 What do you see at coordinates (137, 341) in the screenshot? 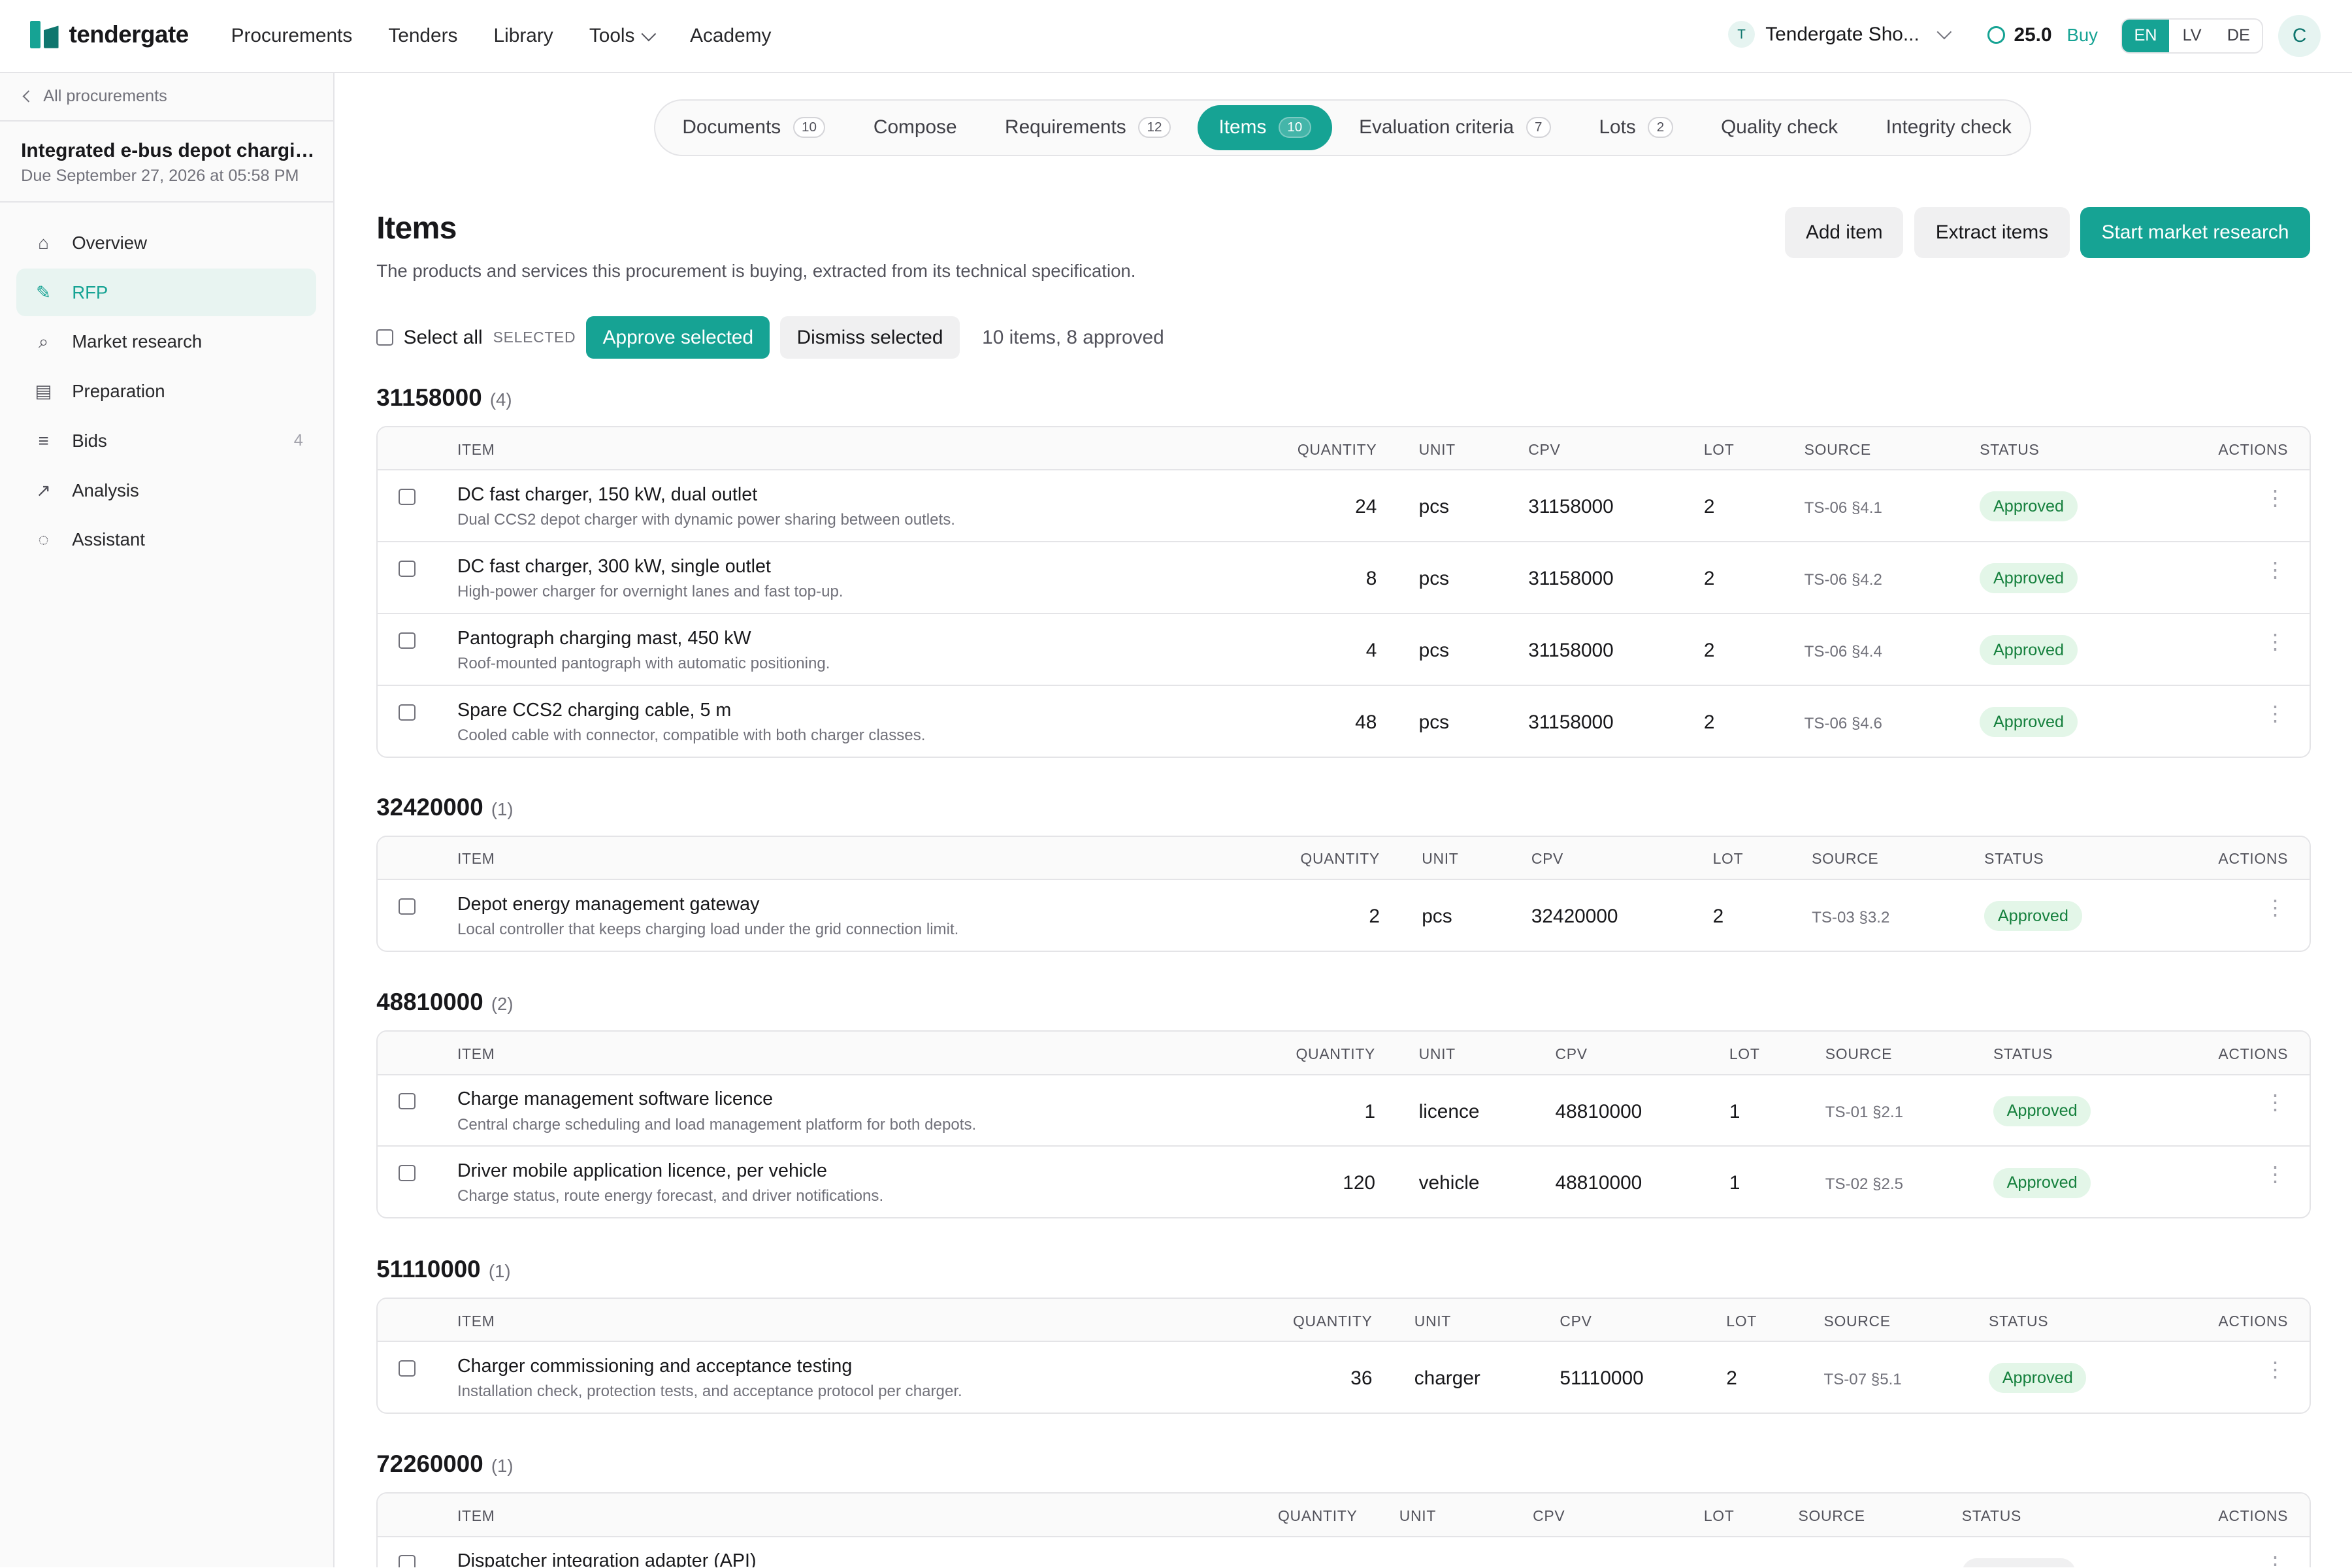
I see `sidebar-item-label: Market research` at bounding box center [137, 341].